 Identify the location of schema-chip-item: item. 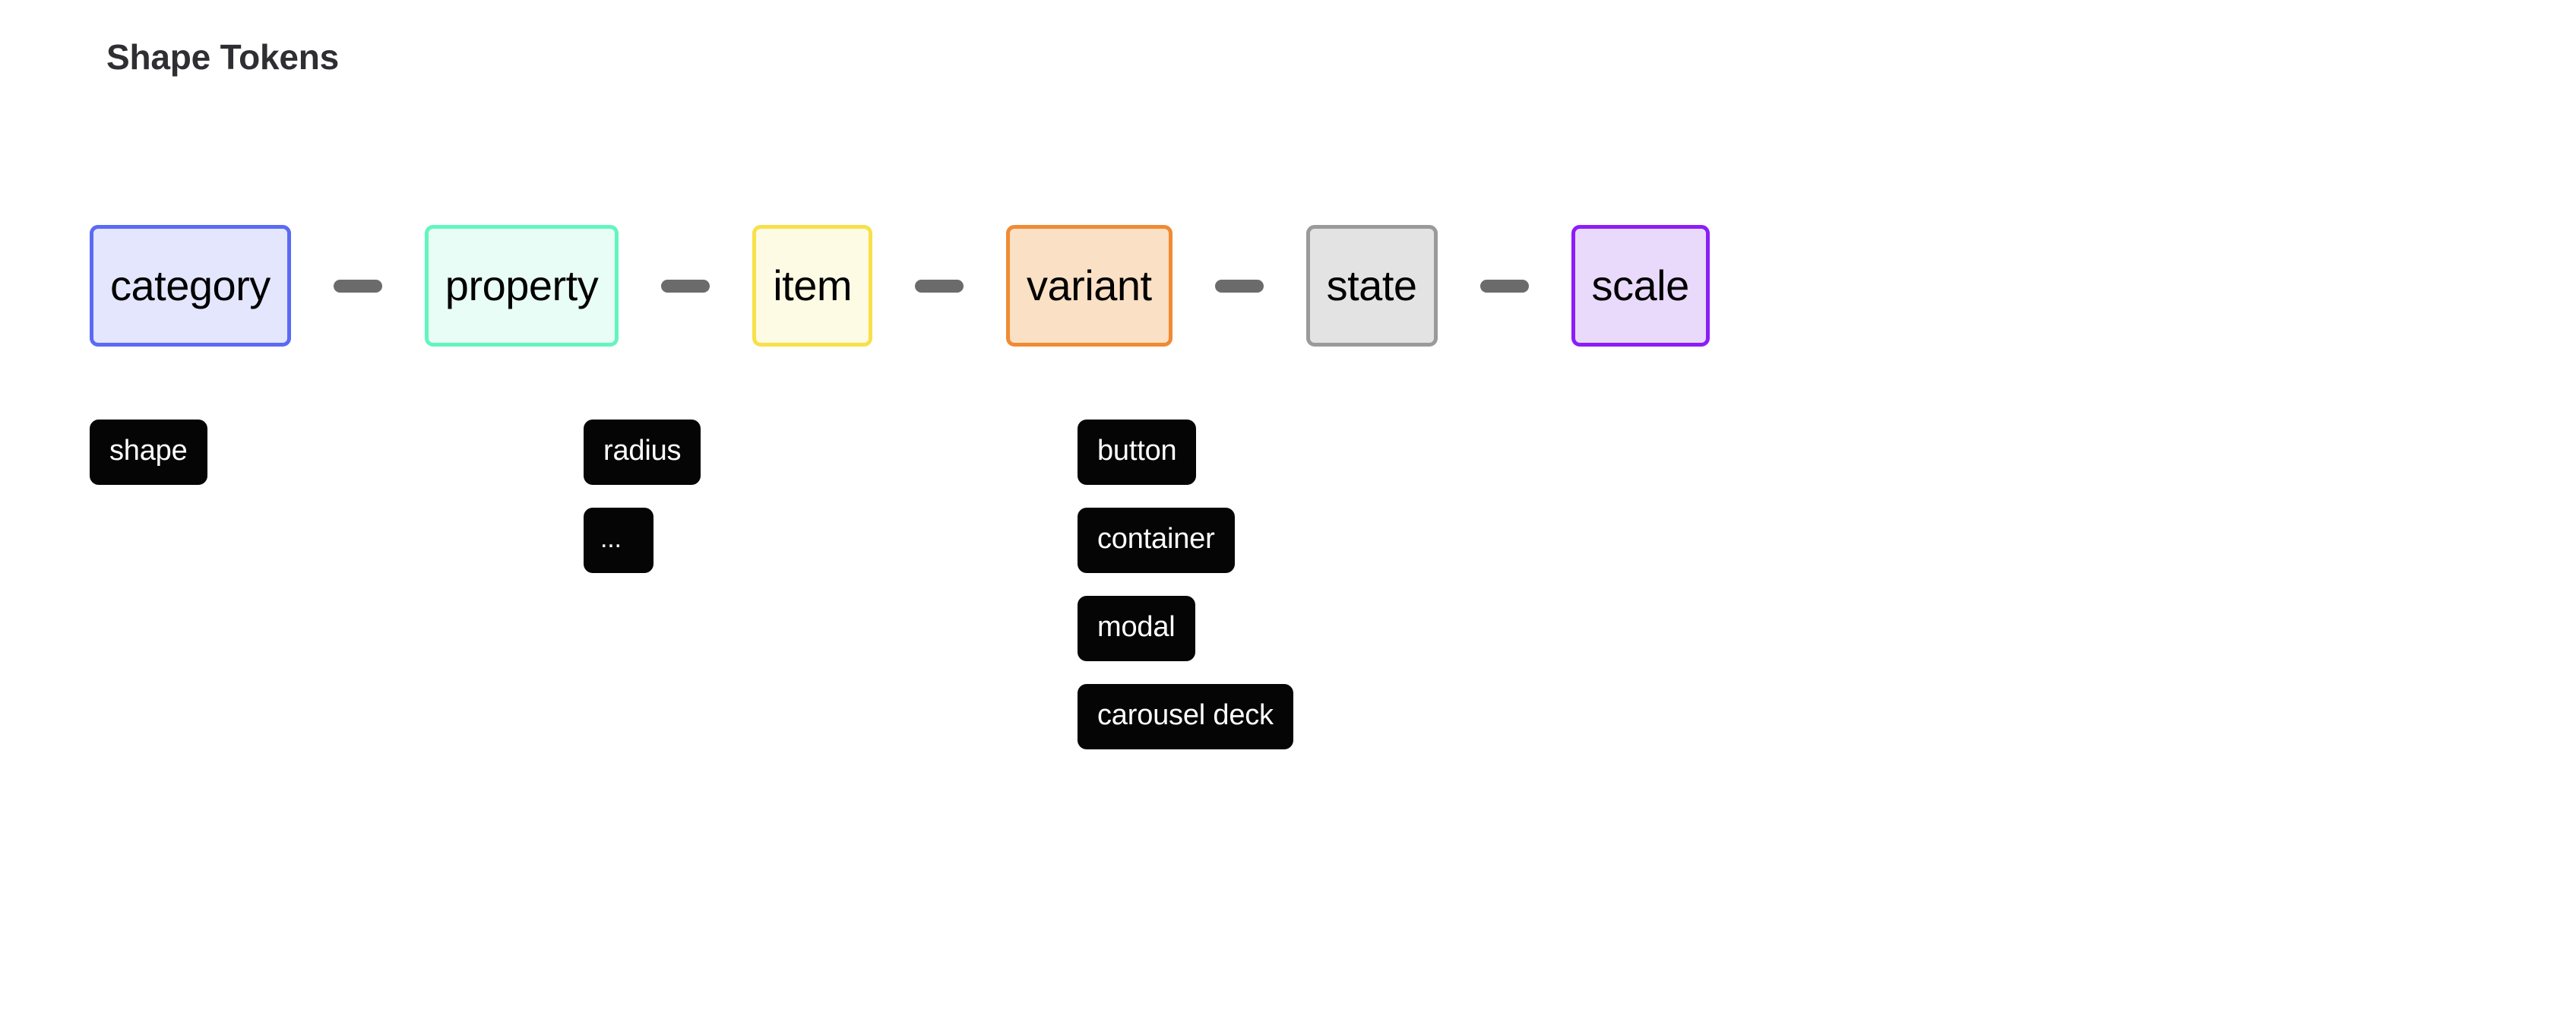
(813, 286).